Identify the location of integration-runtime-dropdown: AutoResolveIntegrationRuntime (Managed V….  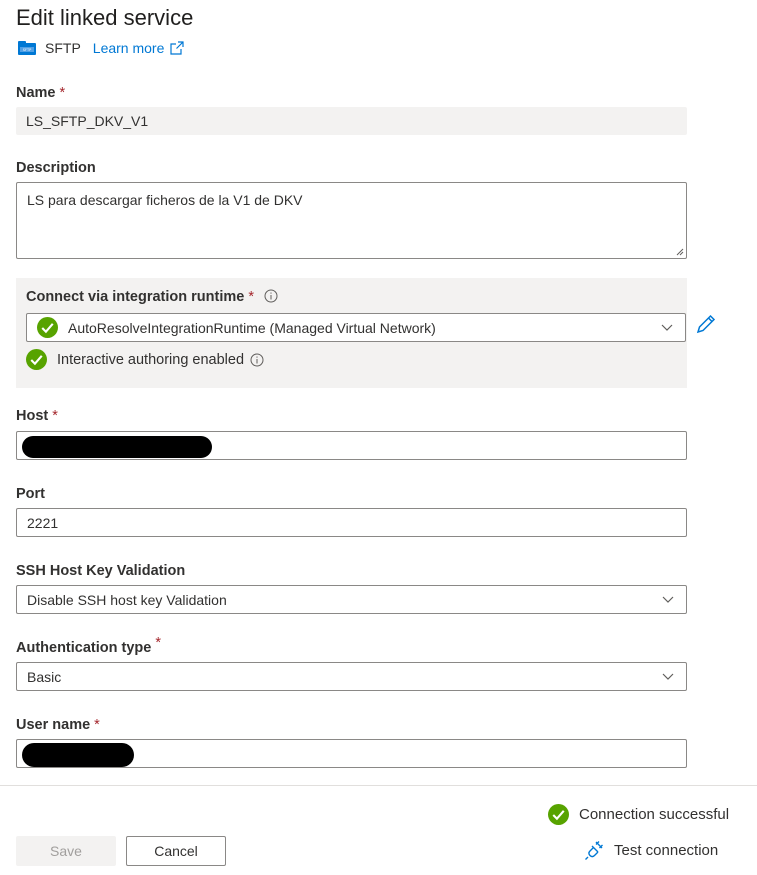
(356, 327).